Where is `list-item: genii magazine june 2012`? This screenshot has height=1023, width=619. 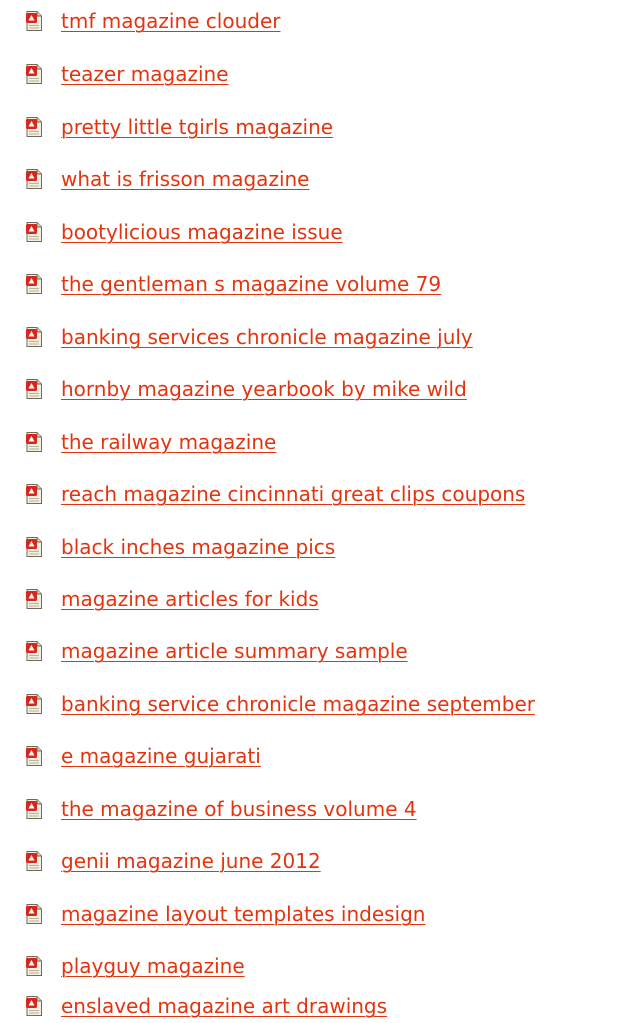
list-item: genii magazine june 2012 is located at coordinates (309, 862).